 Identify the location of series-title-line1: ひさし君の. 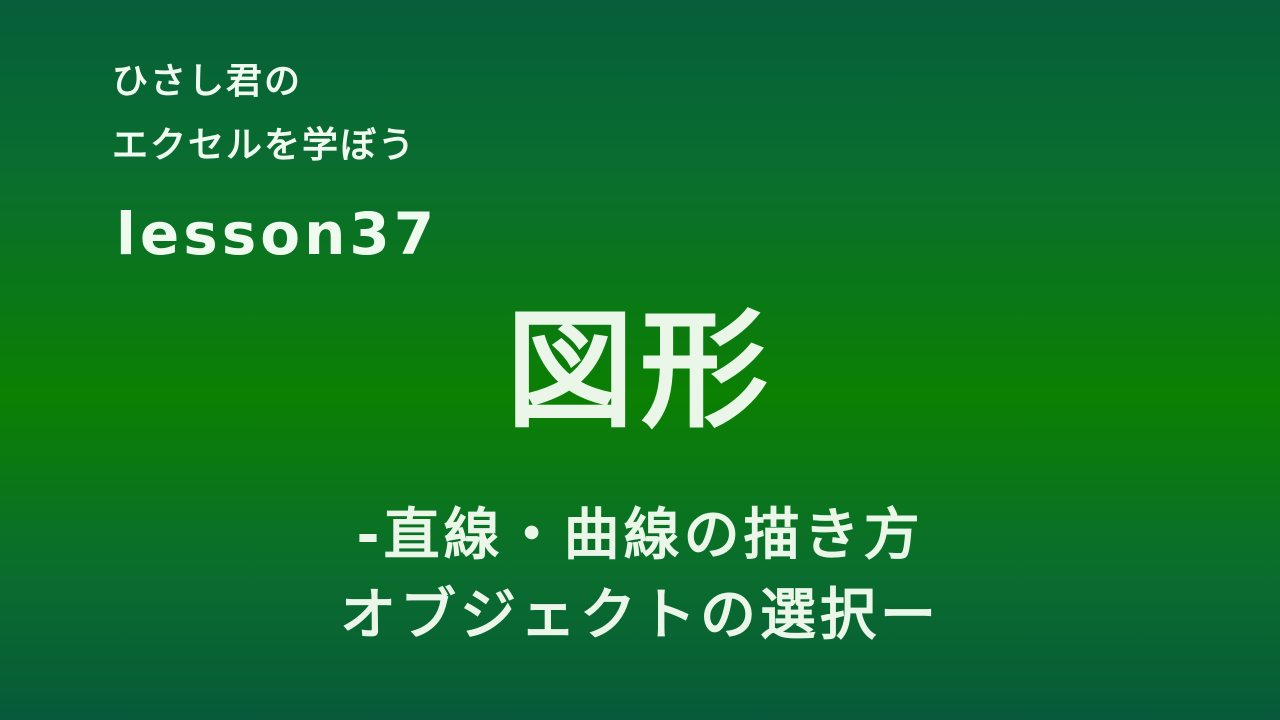
(207, 81).